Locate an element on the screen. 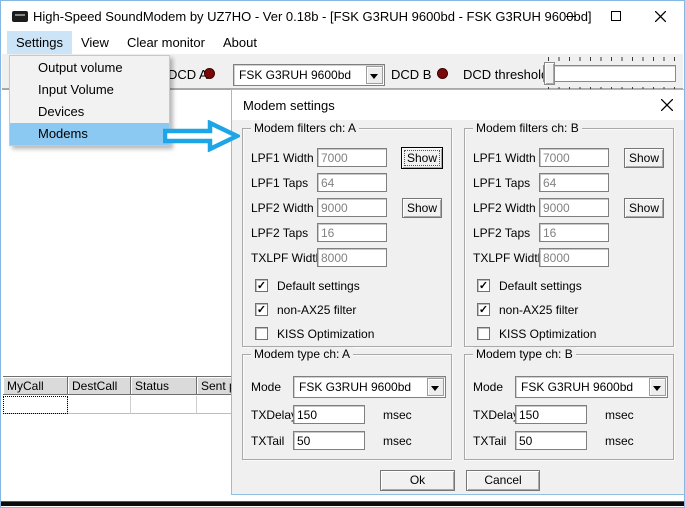 This screenshot has height=508, width=685. grid-header-mycall: MyCall is located at coordinates (35, 386).